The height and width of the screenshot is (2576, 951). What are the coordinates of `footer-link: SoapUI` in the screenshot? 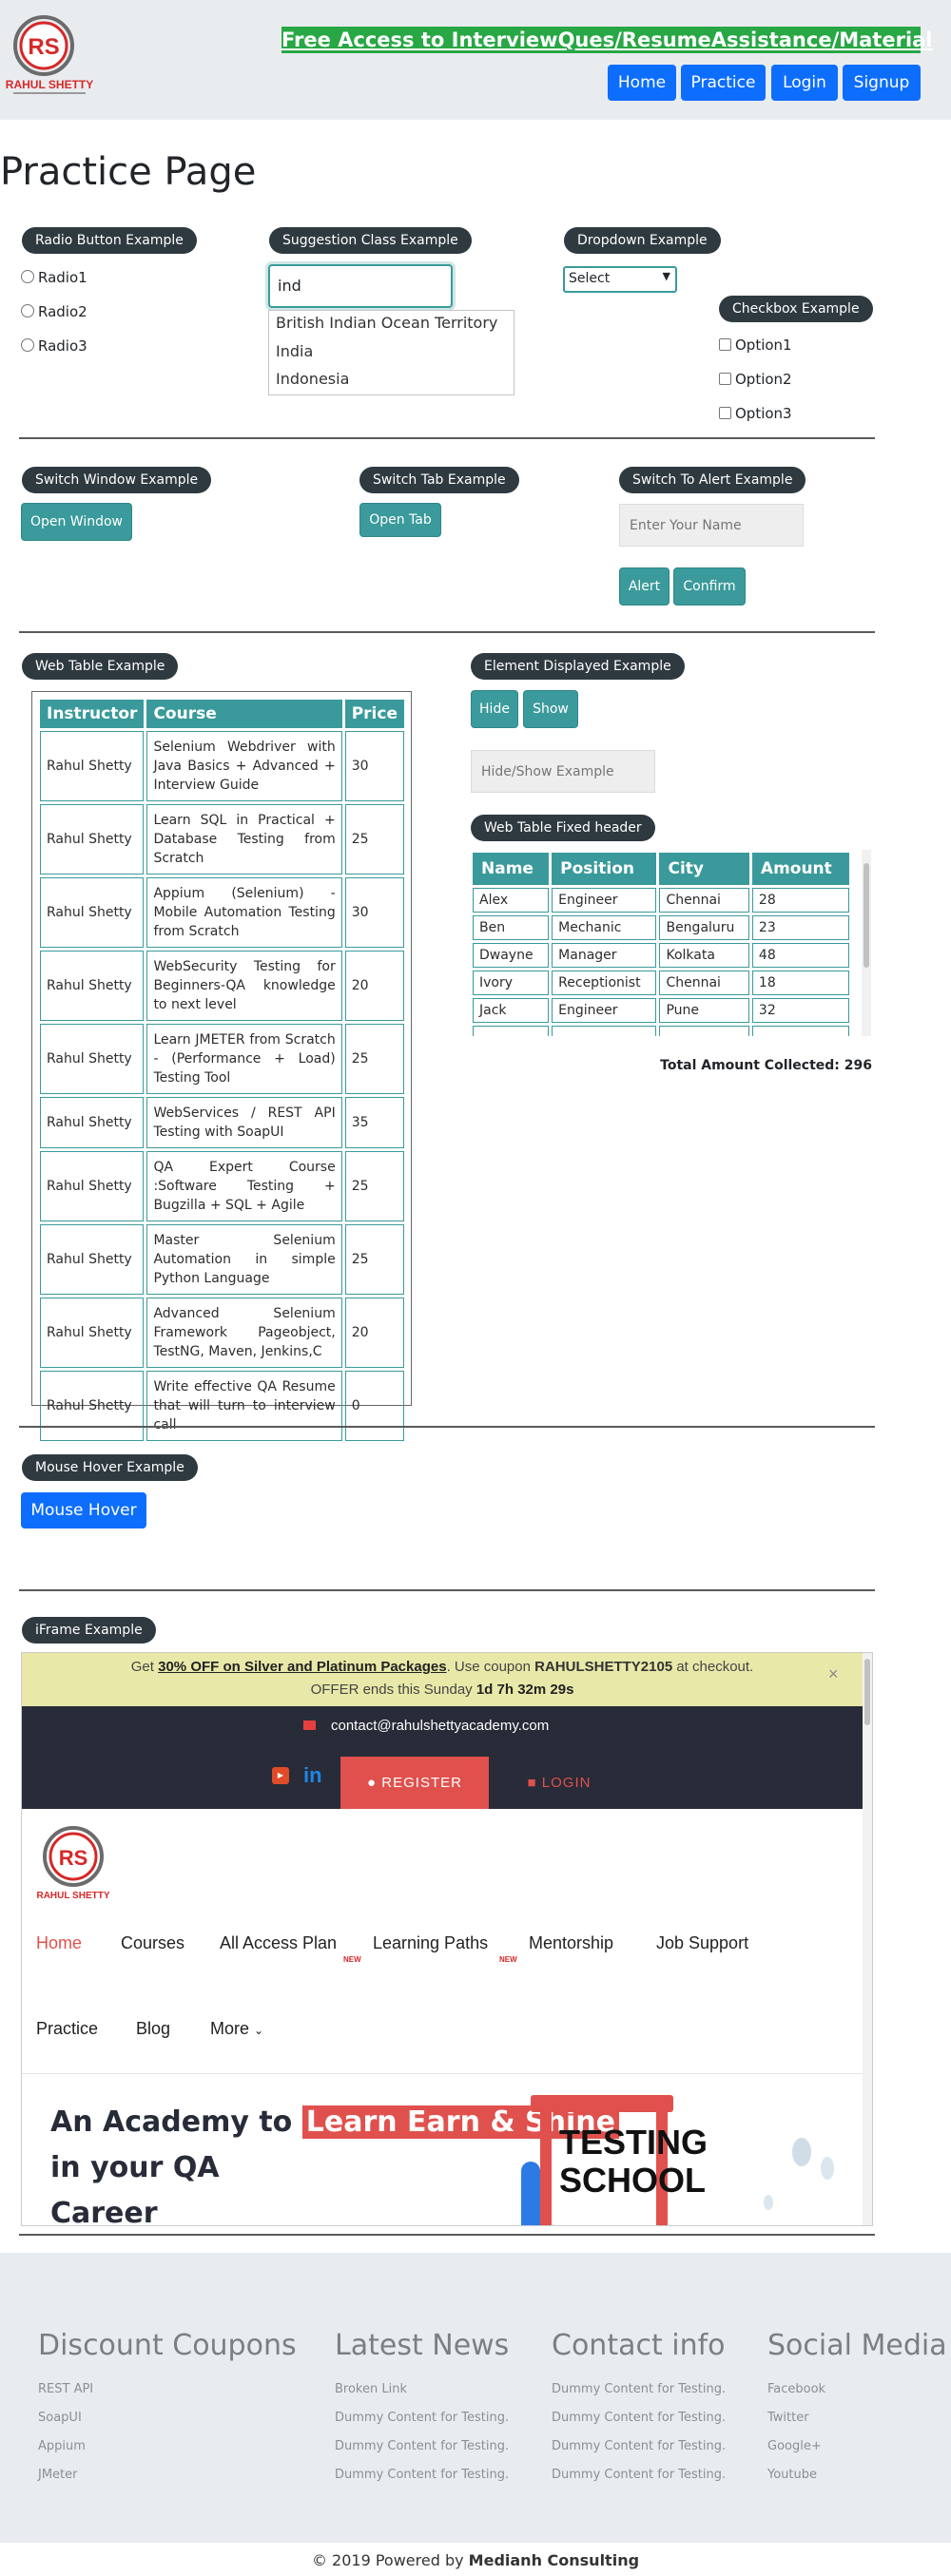 It's located at (60, 2418).